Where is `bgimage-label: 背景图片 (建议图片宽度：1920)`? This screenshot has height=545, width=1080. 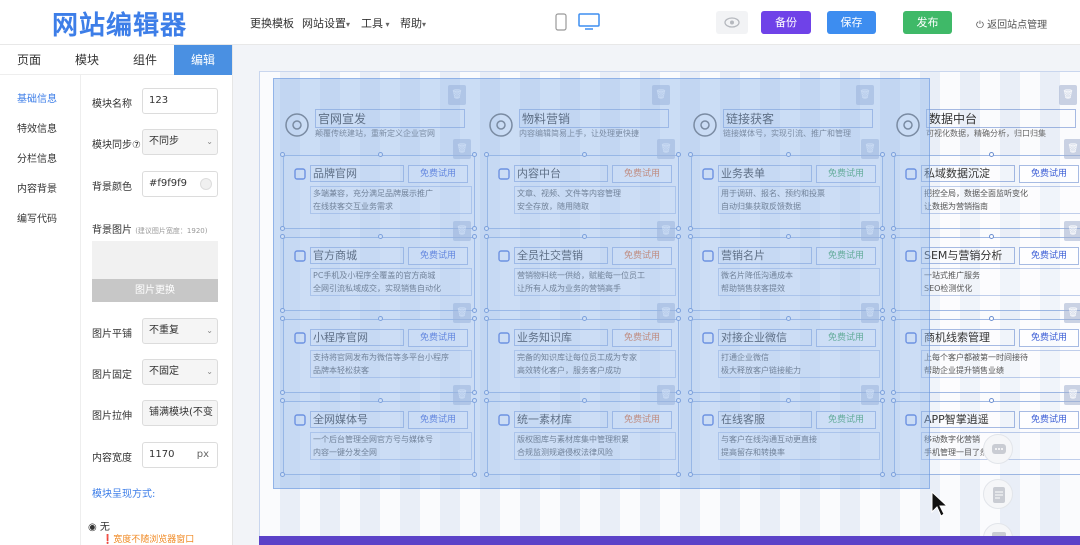 bgimage-label: 背景图片 (建议图片宽度：1920) is located at coordinates (150, 230).